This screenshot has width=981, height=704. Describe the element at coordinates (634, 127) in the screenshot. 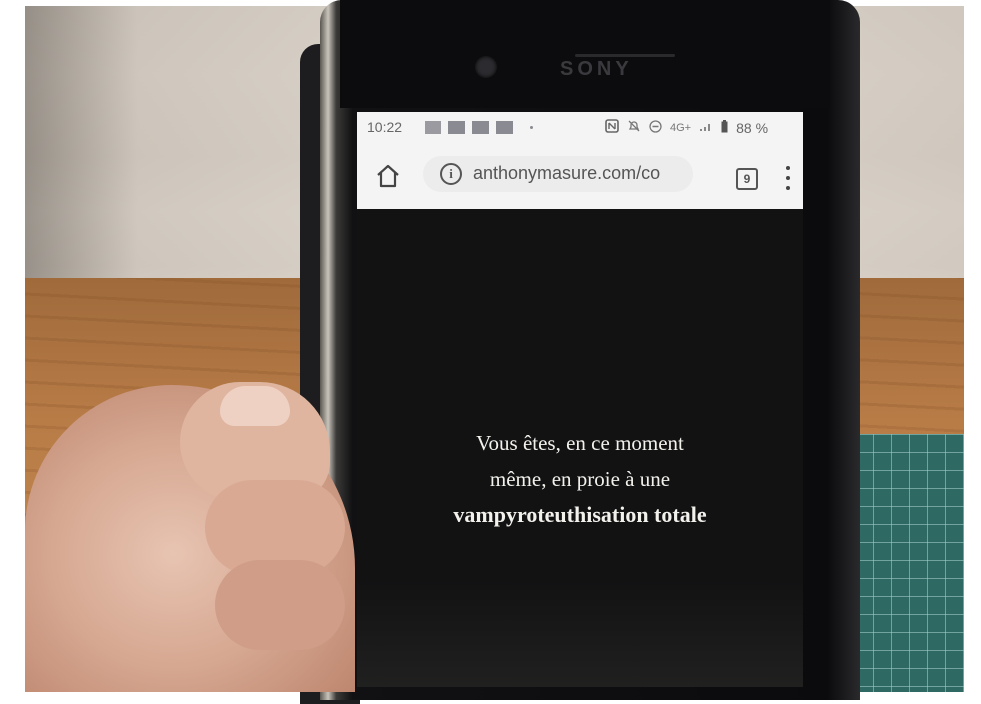

I see `notifications-off-icon` at that location.